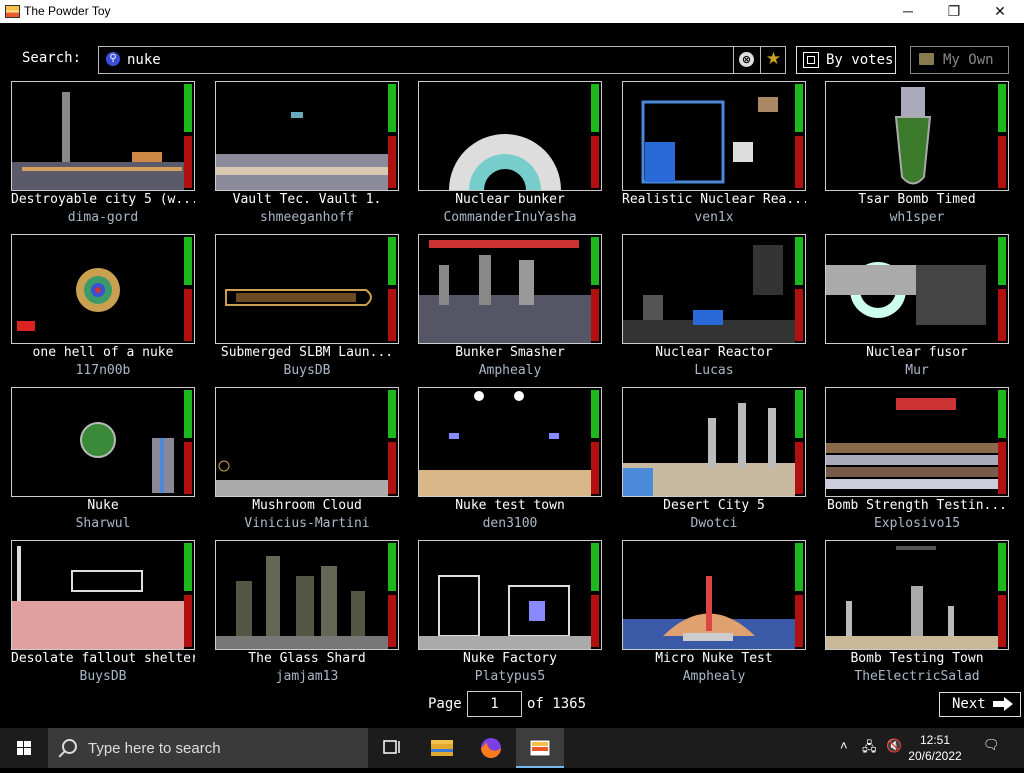 This screenshot has height=773, width=1024. Describe the element at coordinates (510, 505) in the screenshot. I see `save-title: Nuke test town` at that location.